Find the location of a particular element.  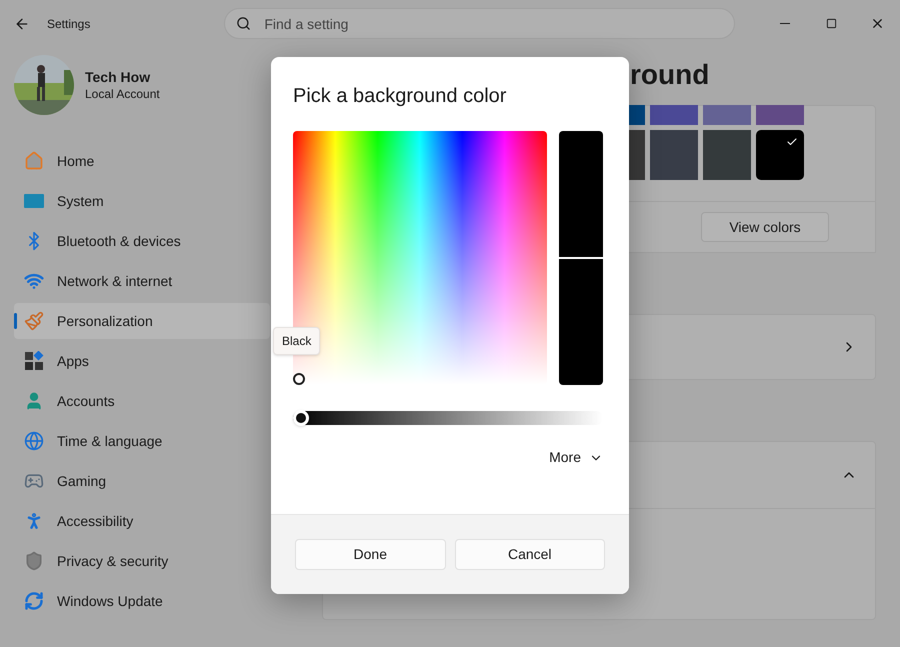

sidebar-item: Home is located at coordinates (142, 161).